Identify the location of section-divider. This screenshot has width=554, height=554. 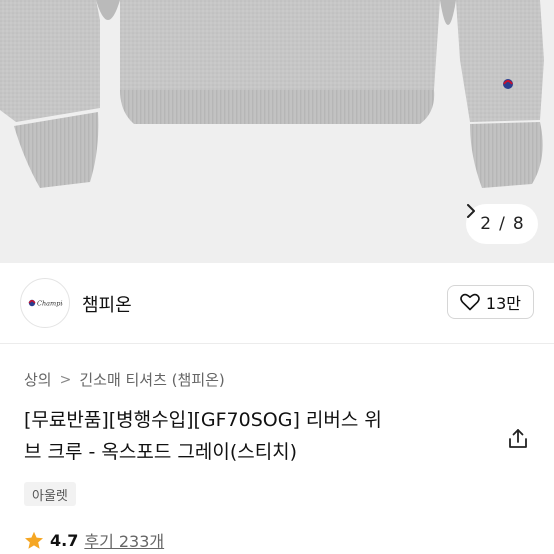
(277, 343).